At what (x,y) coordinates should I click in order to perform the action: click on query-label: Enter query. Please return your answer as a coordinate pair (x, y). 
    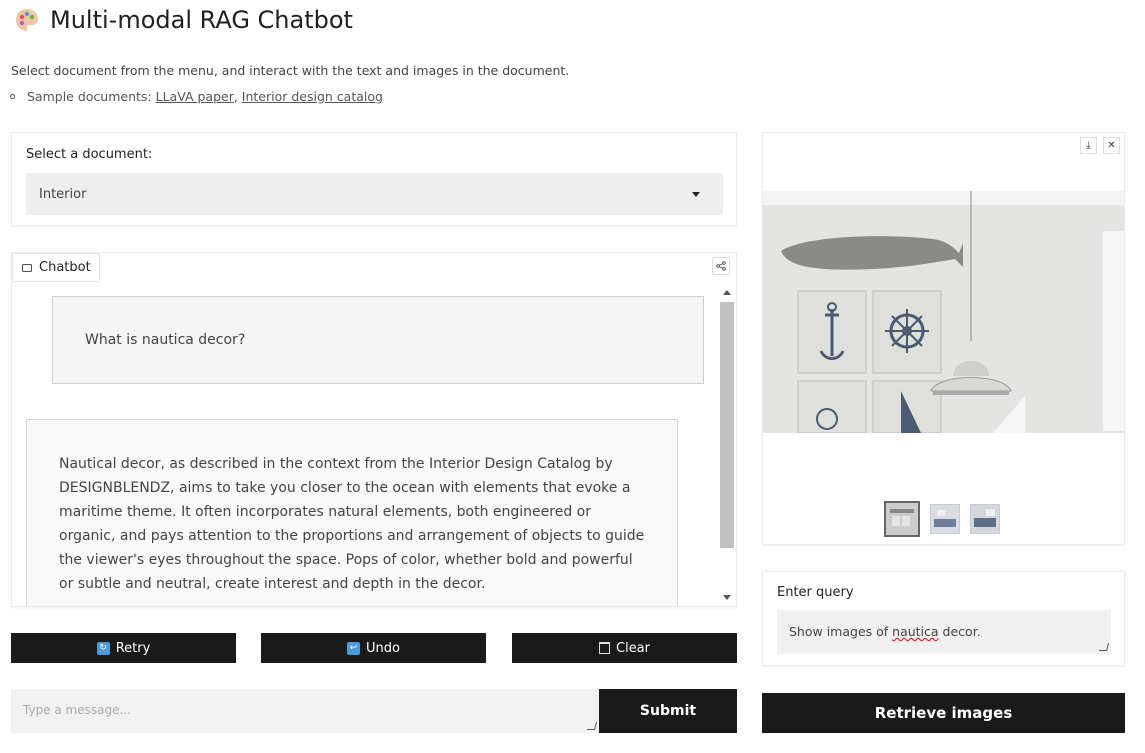
    Looking at the image, I should click on (815, 592).